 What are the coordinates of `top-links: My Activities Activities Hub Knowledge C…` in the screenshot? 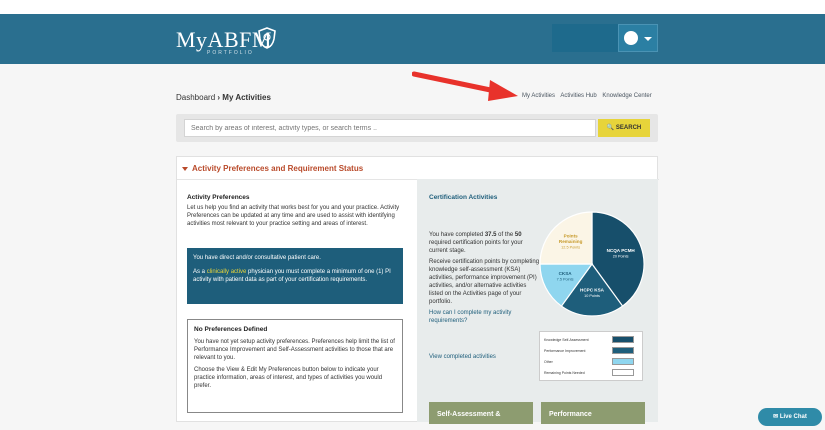 It's located at (589, 96).